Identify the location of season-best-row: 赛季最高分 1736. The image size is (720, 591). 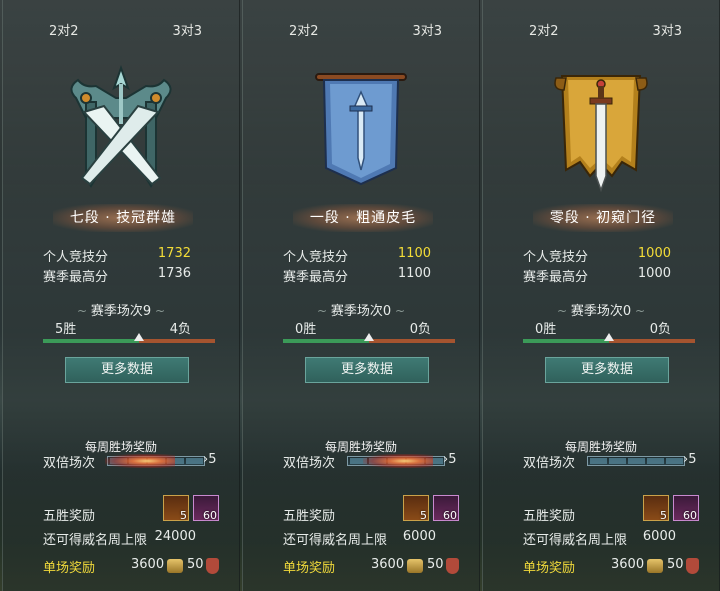
(121, 276).